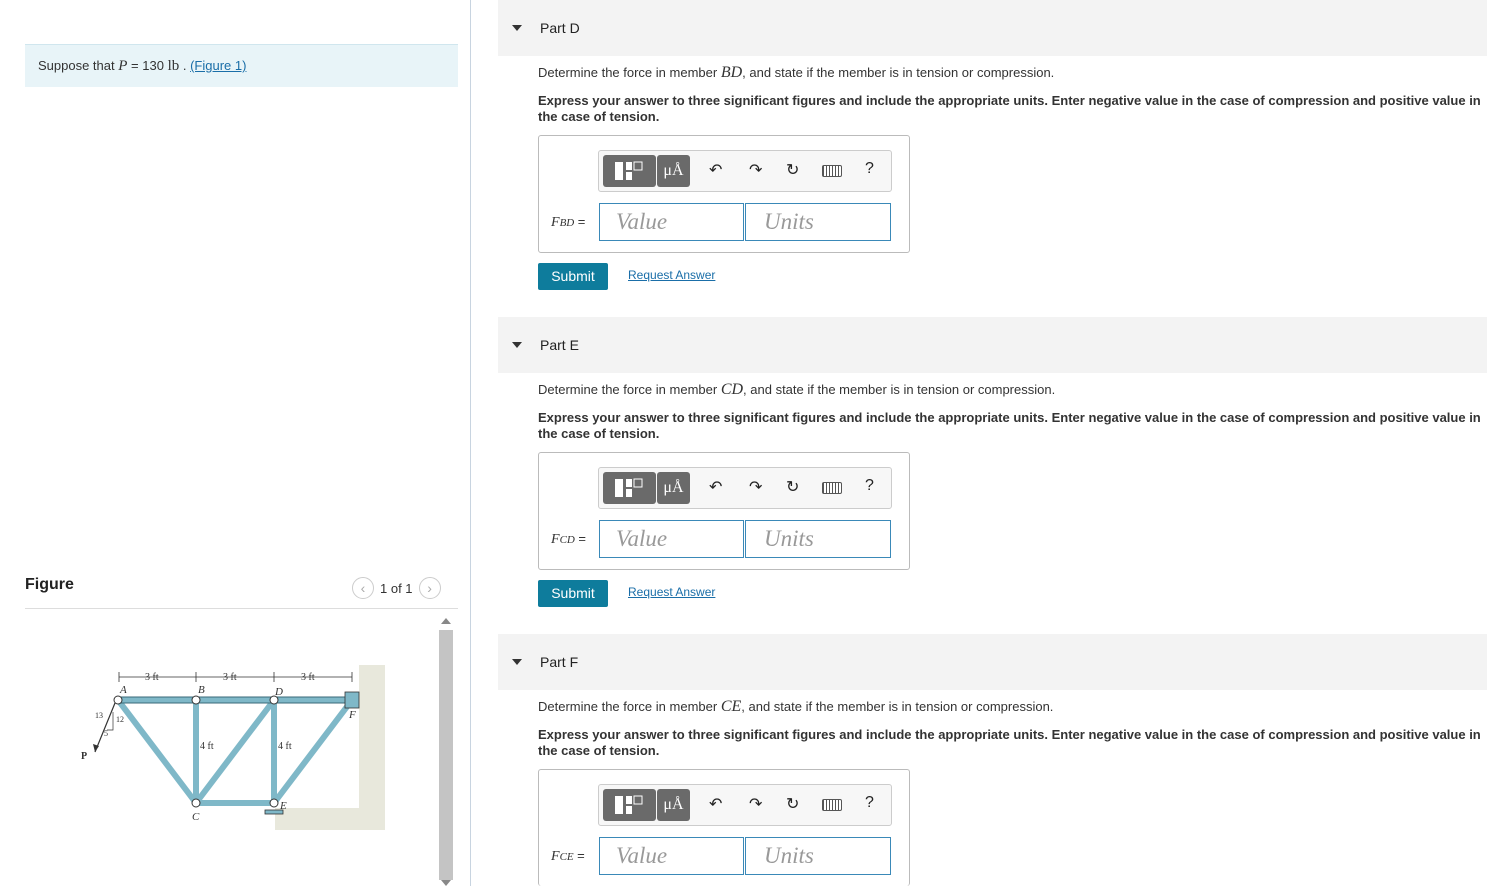 The width and height of the screenshot is (1487, 886). I want to click on figure-scrollbar, so click(446, 750).